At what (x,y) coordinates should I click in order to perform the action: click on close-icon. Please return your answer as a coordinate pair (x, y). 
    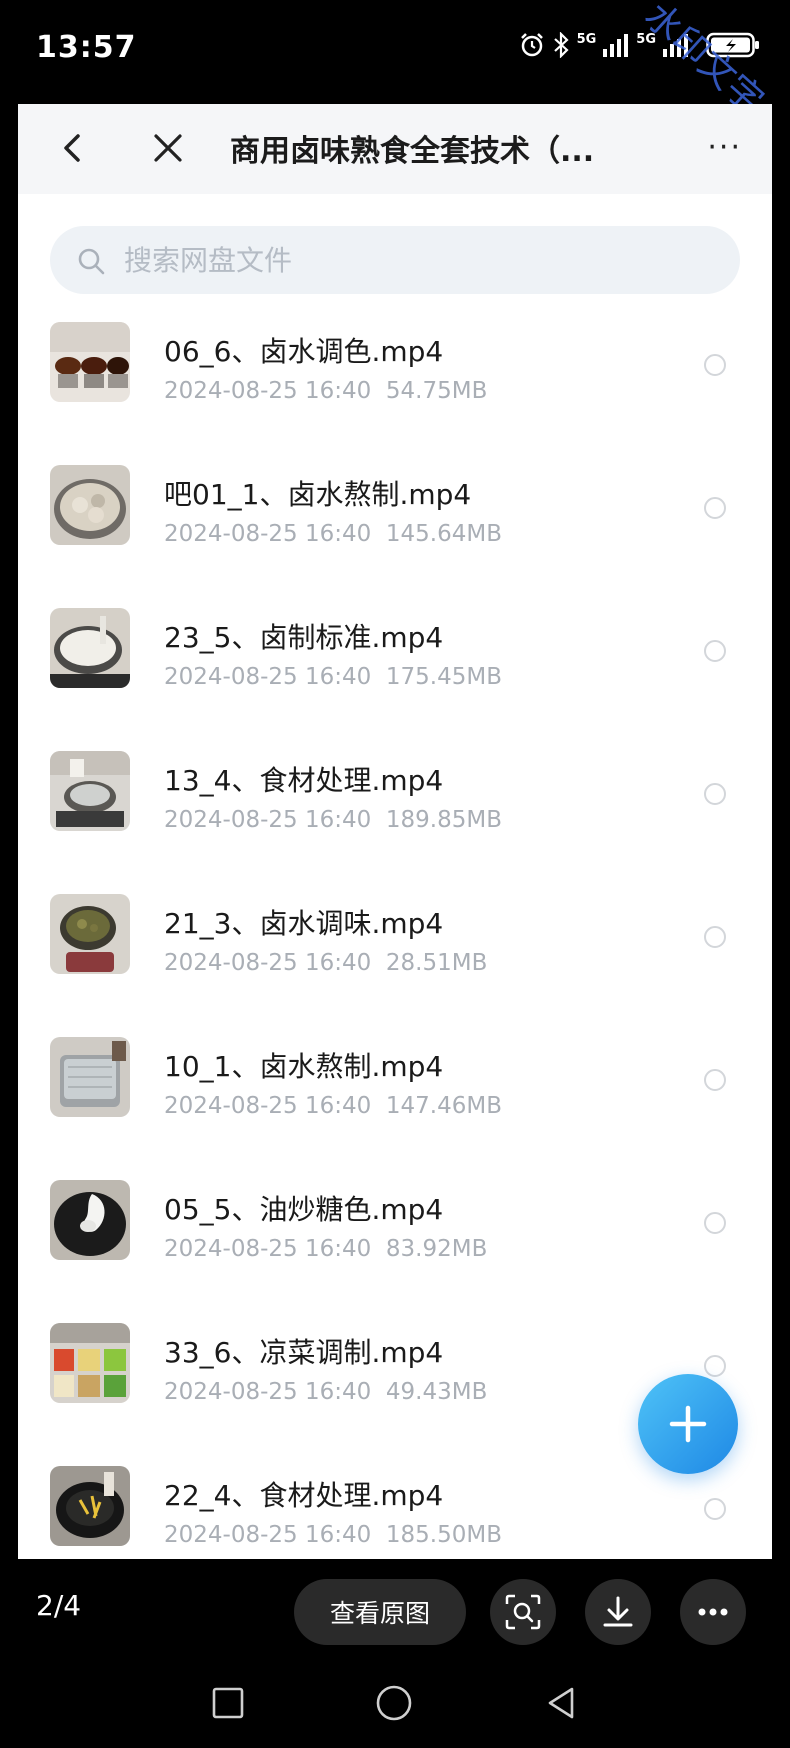
    Looking at the image, I should click on (168, 148).